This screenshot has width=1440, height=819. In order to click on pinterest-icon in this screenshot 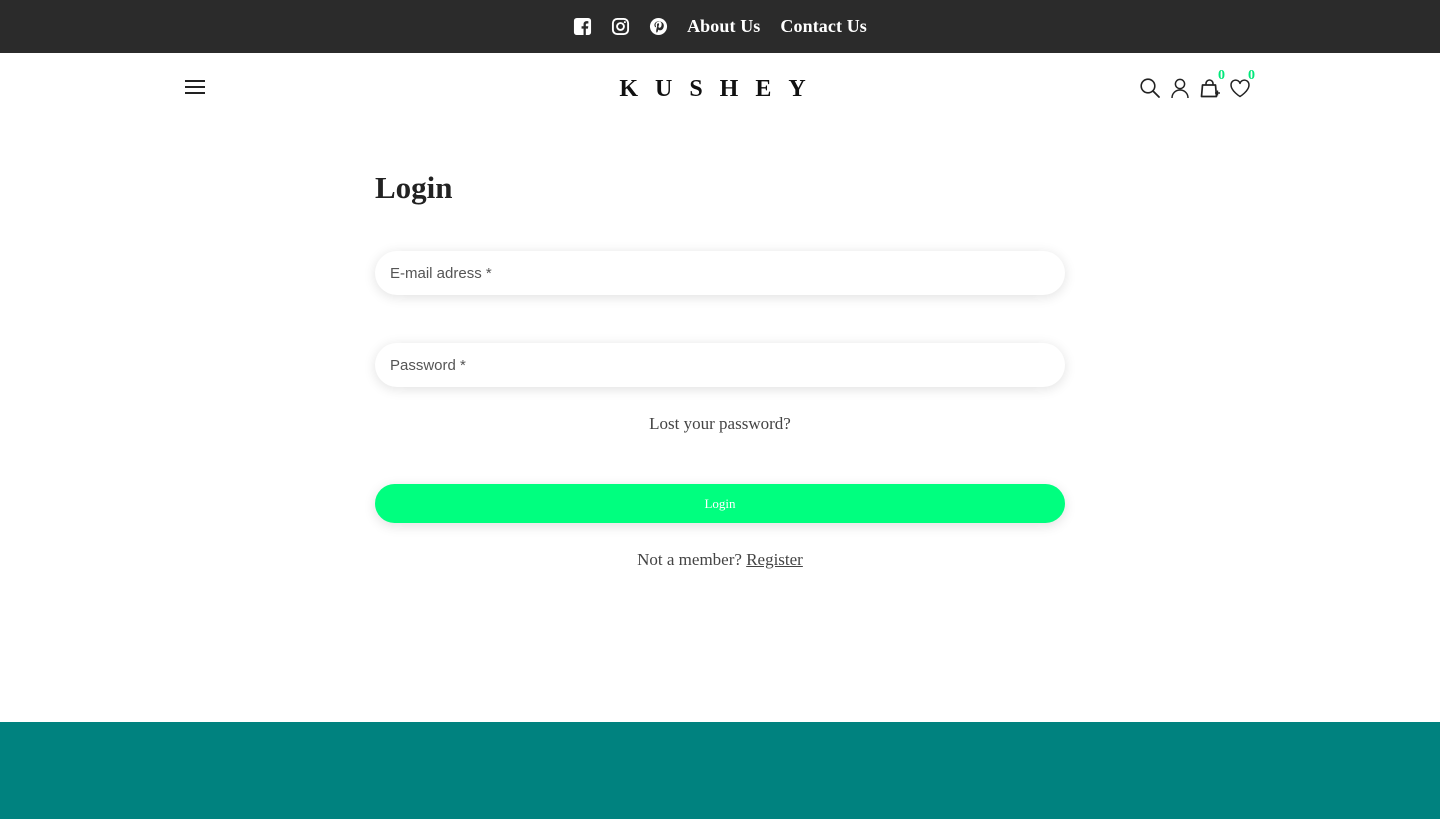, I will do `click(658, 27)`.